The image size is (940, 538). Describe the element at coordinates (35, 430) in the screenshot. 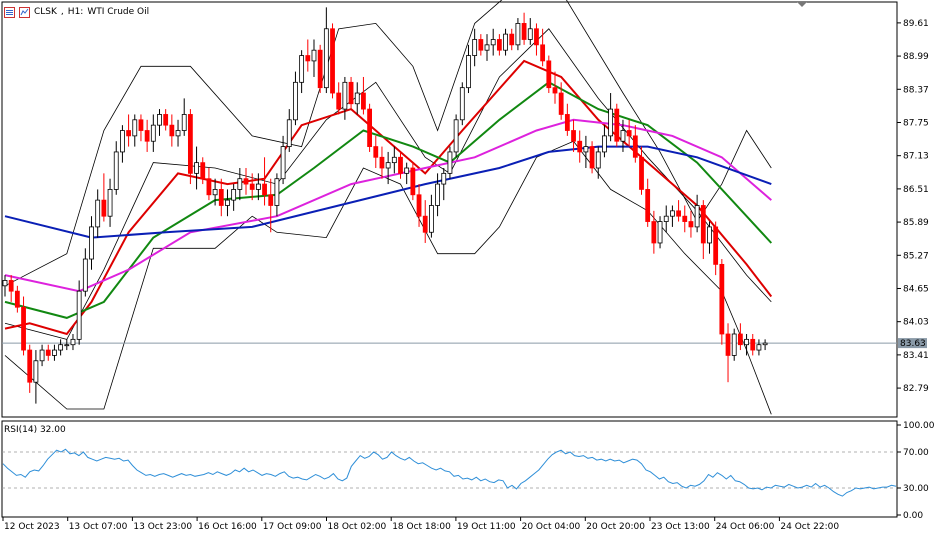

I see `rsi-title: RSI(14) 32.00` at that location.